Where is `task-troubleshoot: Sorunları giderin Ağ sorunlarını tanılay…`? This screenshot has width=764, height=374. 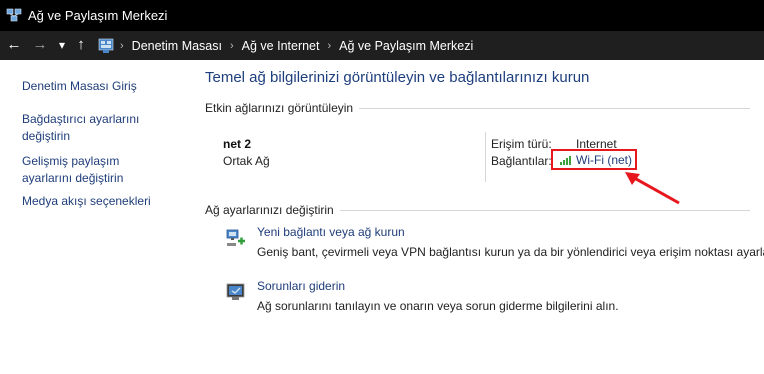
task-troubleshoot: Sorunları giderin Ağ sorunlarını tanılay… is located at coordinates (490, 299).